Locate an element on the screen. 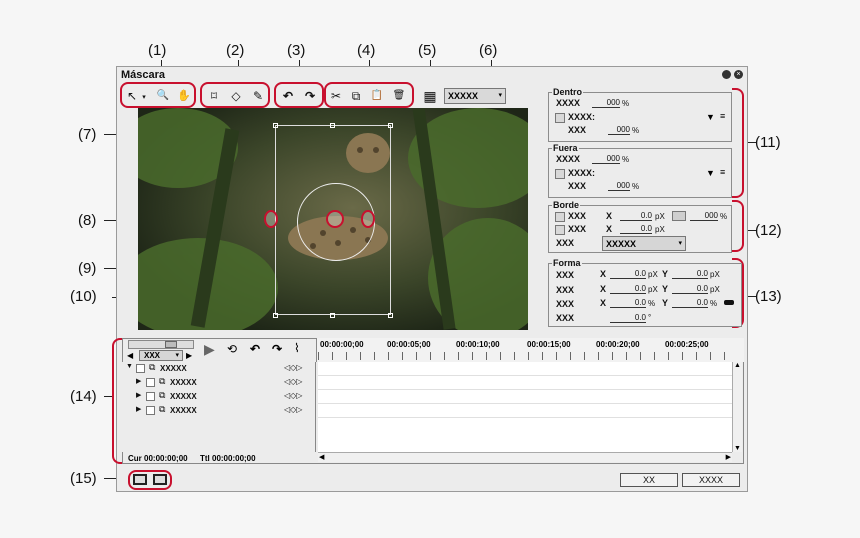 This screenshot has width=860, height=538. forma-r3-y-input: 0.0 is located at coordinates (690, 303).